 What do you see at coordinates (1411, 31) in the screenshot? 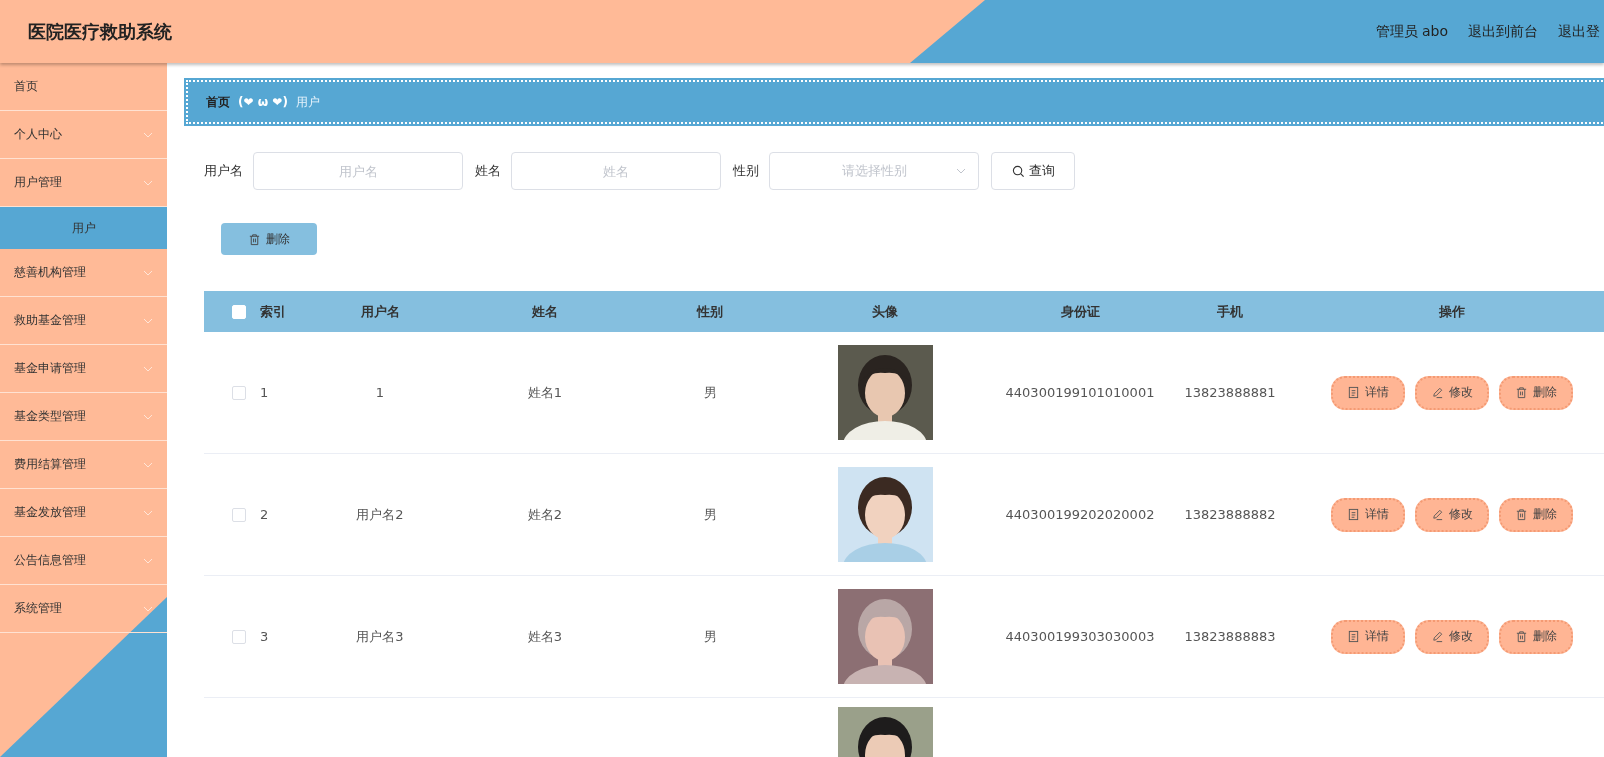
I see `admin-label: 管理员 abo` at bounding box center [1411, 31].